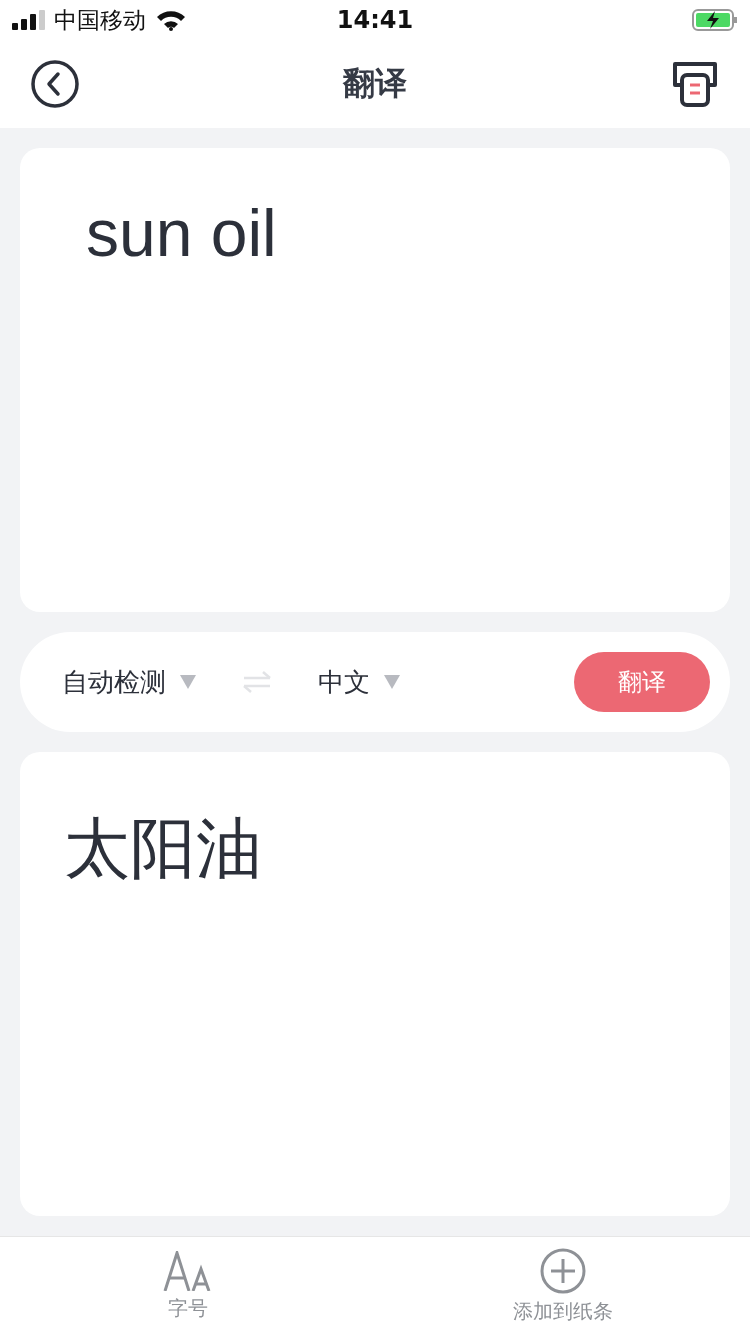 The height and width of the screenshot is (1334, 750). Describe the element at coordinates (562, 1270) in the screenshot. I see `add-icon` at that location.